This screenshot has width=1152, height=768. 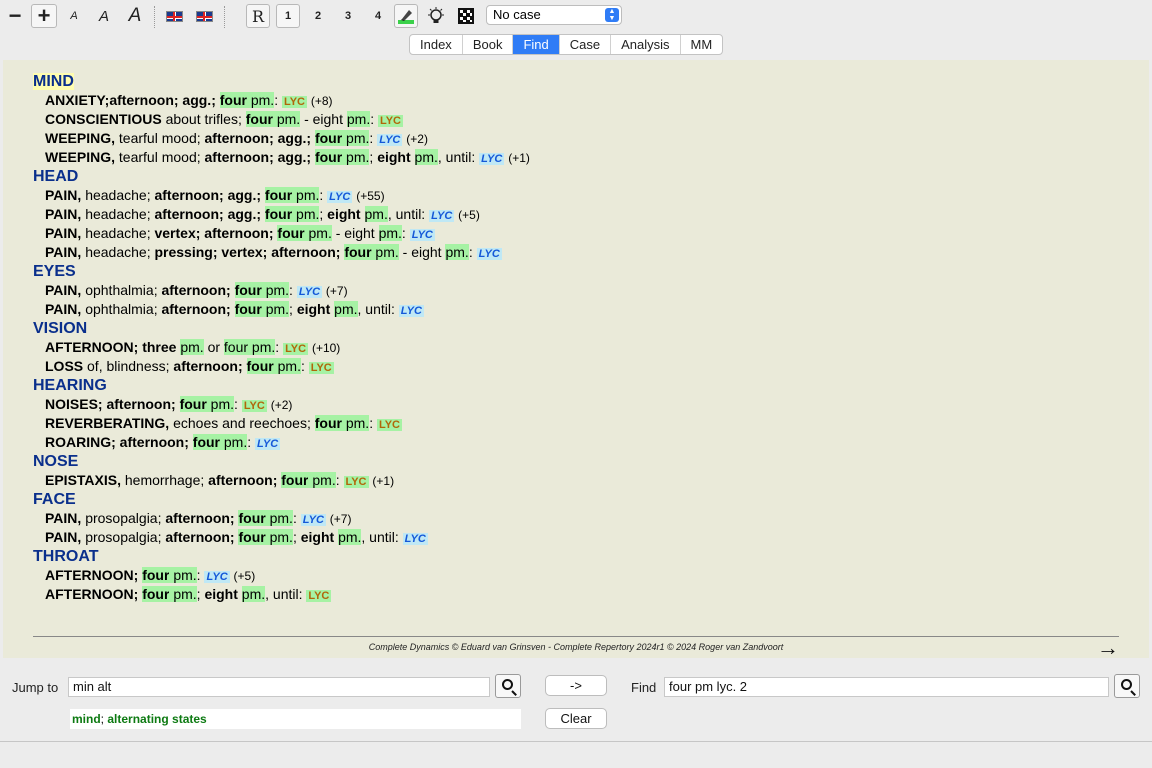 What do you see at coordinates (288, 16) in the screenshot?
I see `grade-1-button: 1` at bounding box center [288, 16].